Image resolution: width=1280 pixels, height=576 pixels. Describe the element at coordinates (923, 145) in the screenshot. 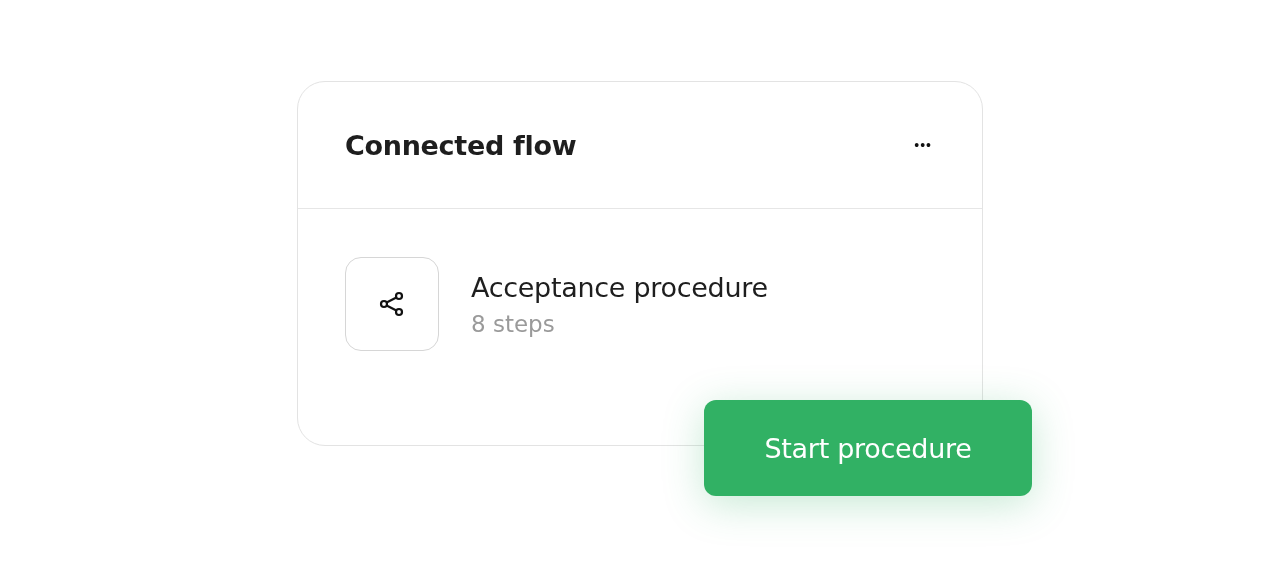

I see `more-button: •••` at that location.